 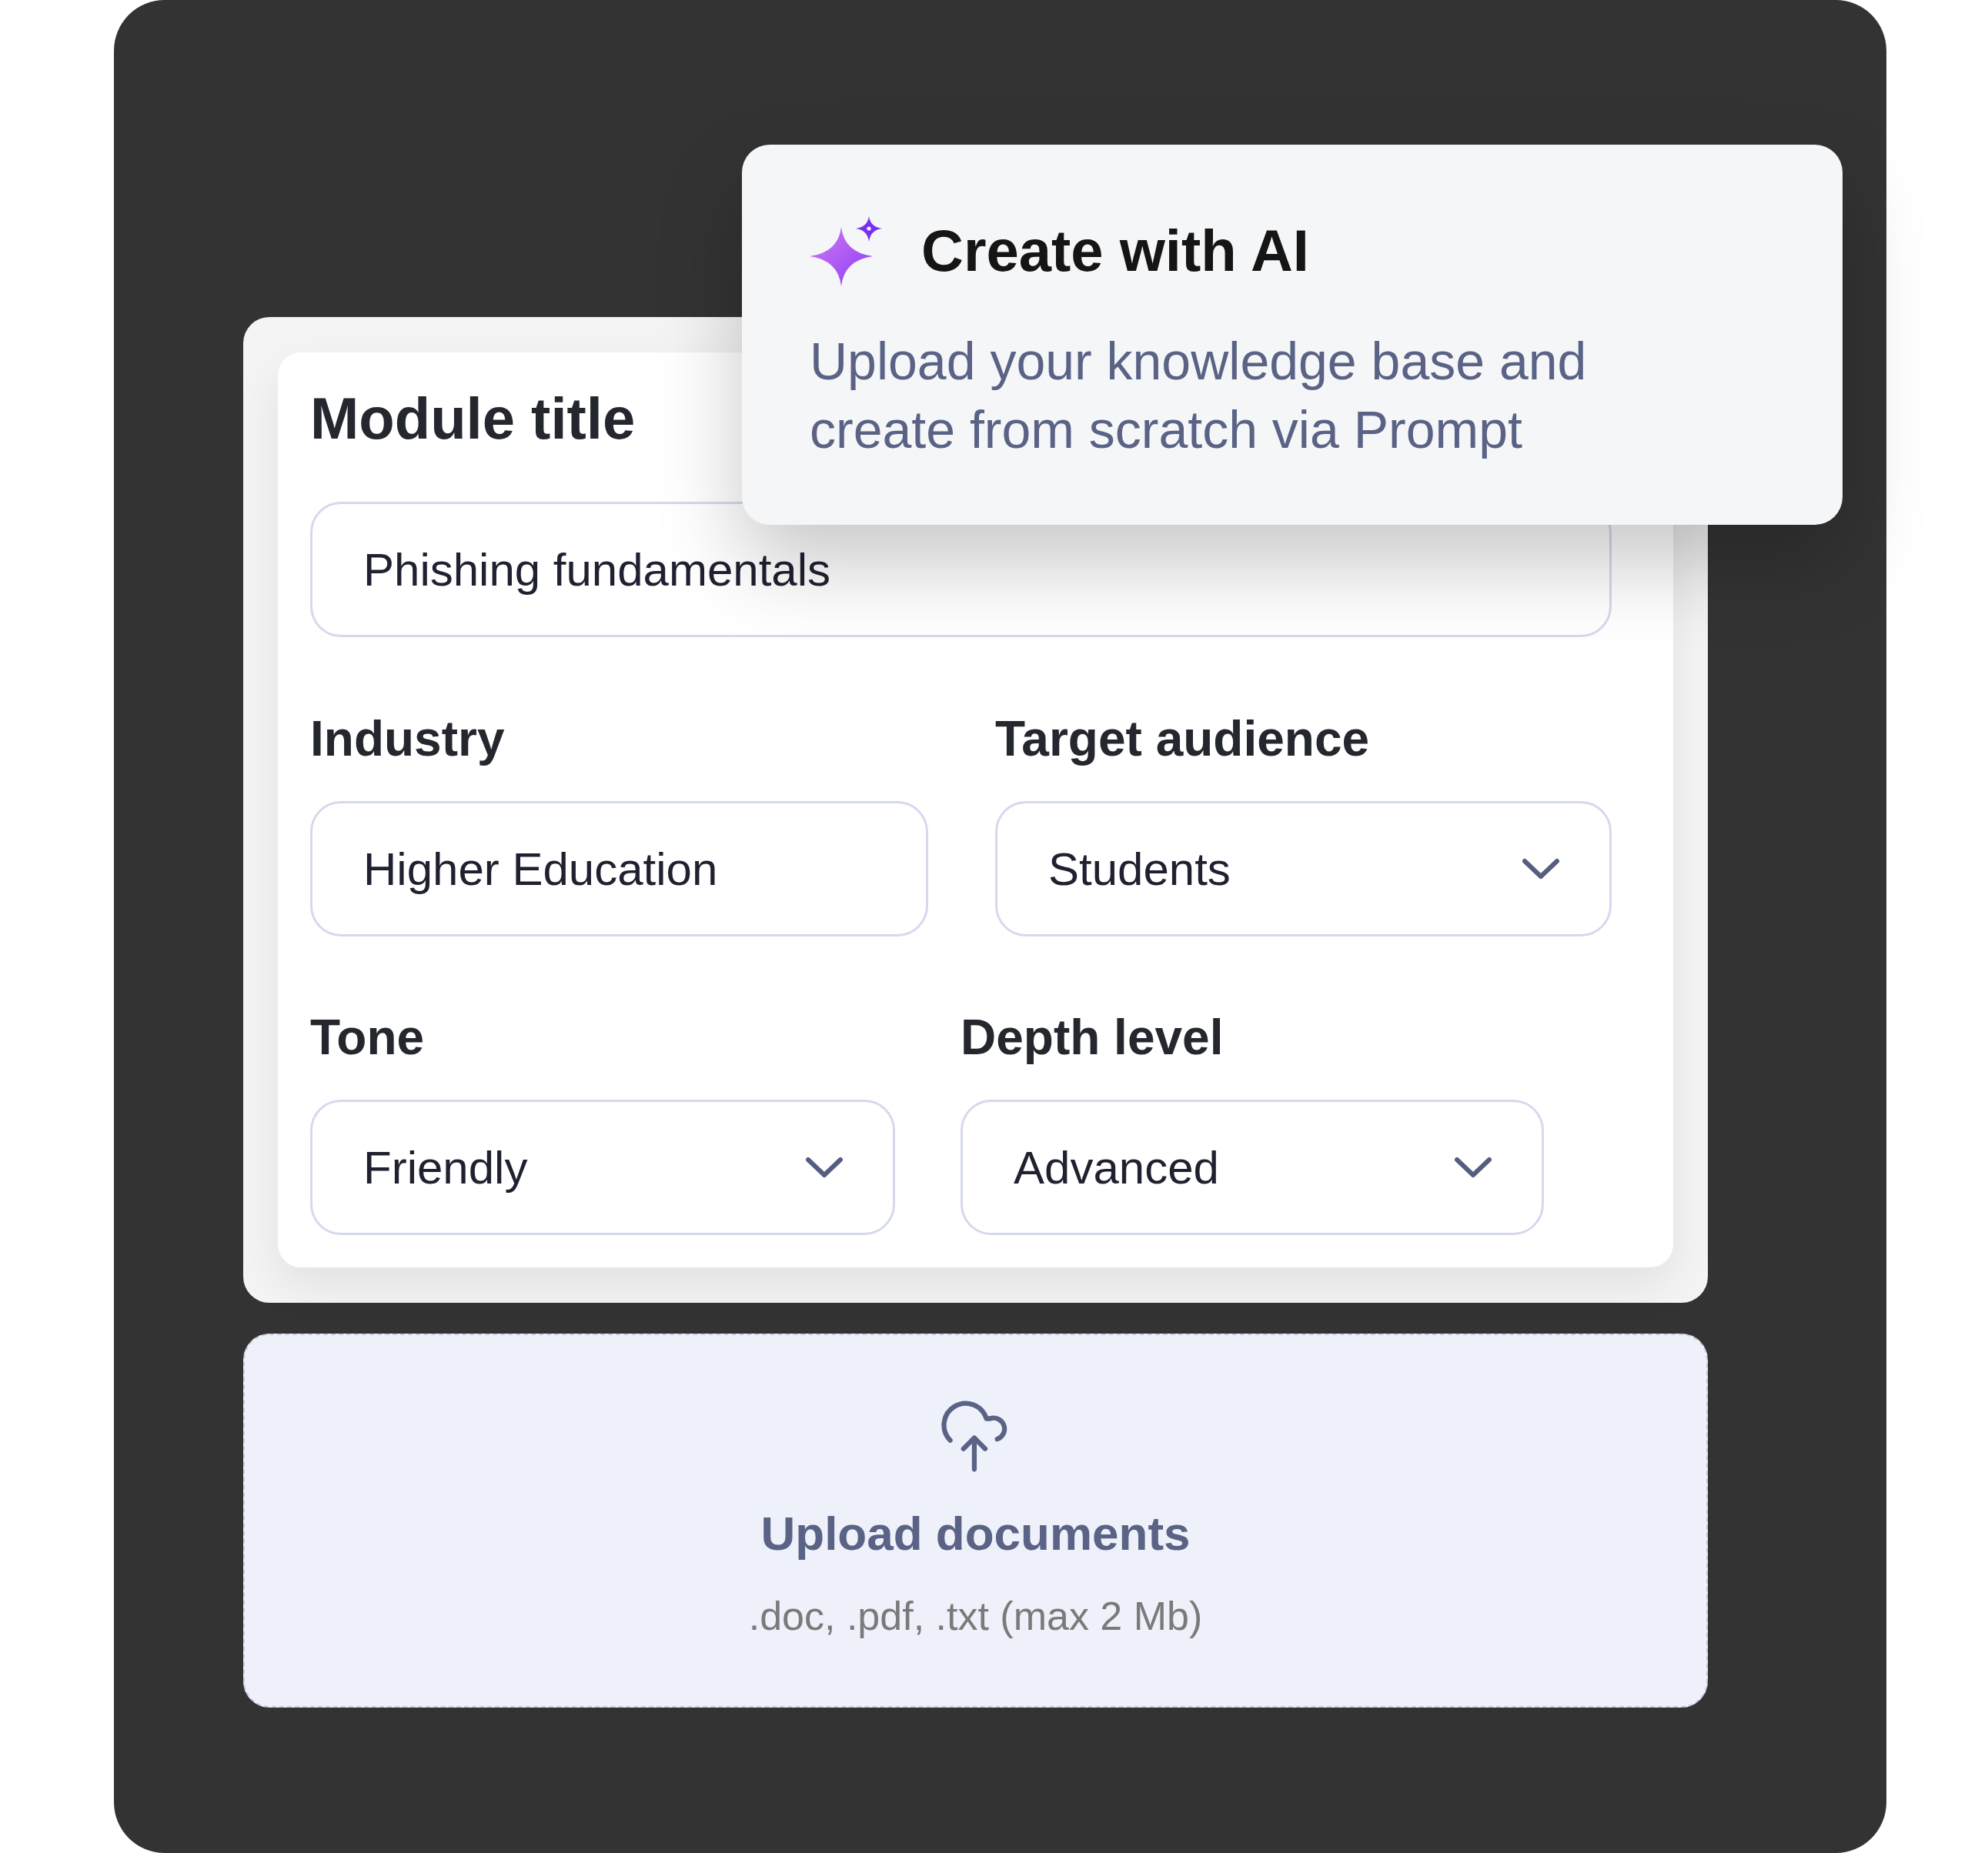 What do you see at coordinates (1252, 1167) in the screenshot?
I see `dropdown: Advanced` at bounding box center [1252, 1167].